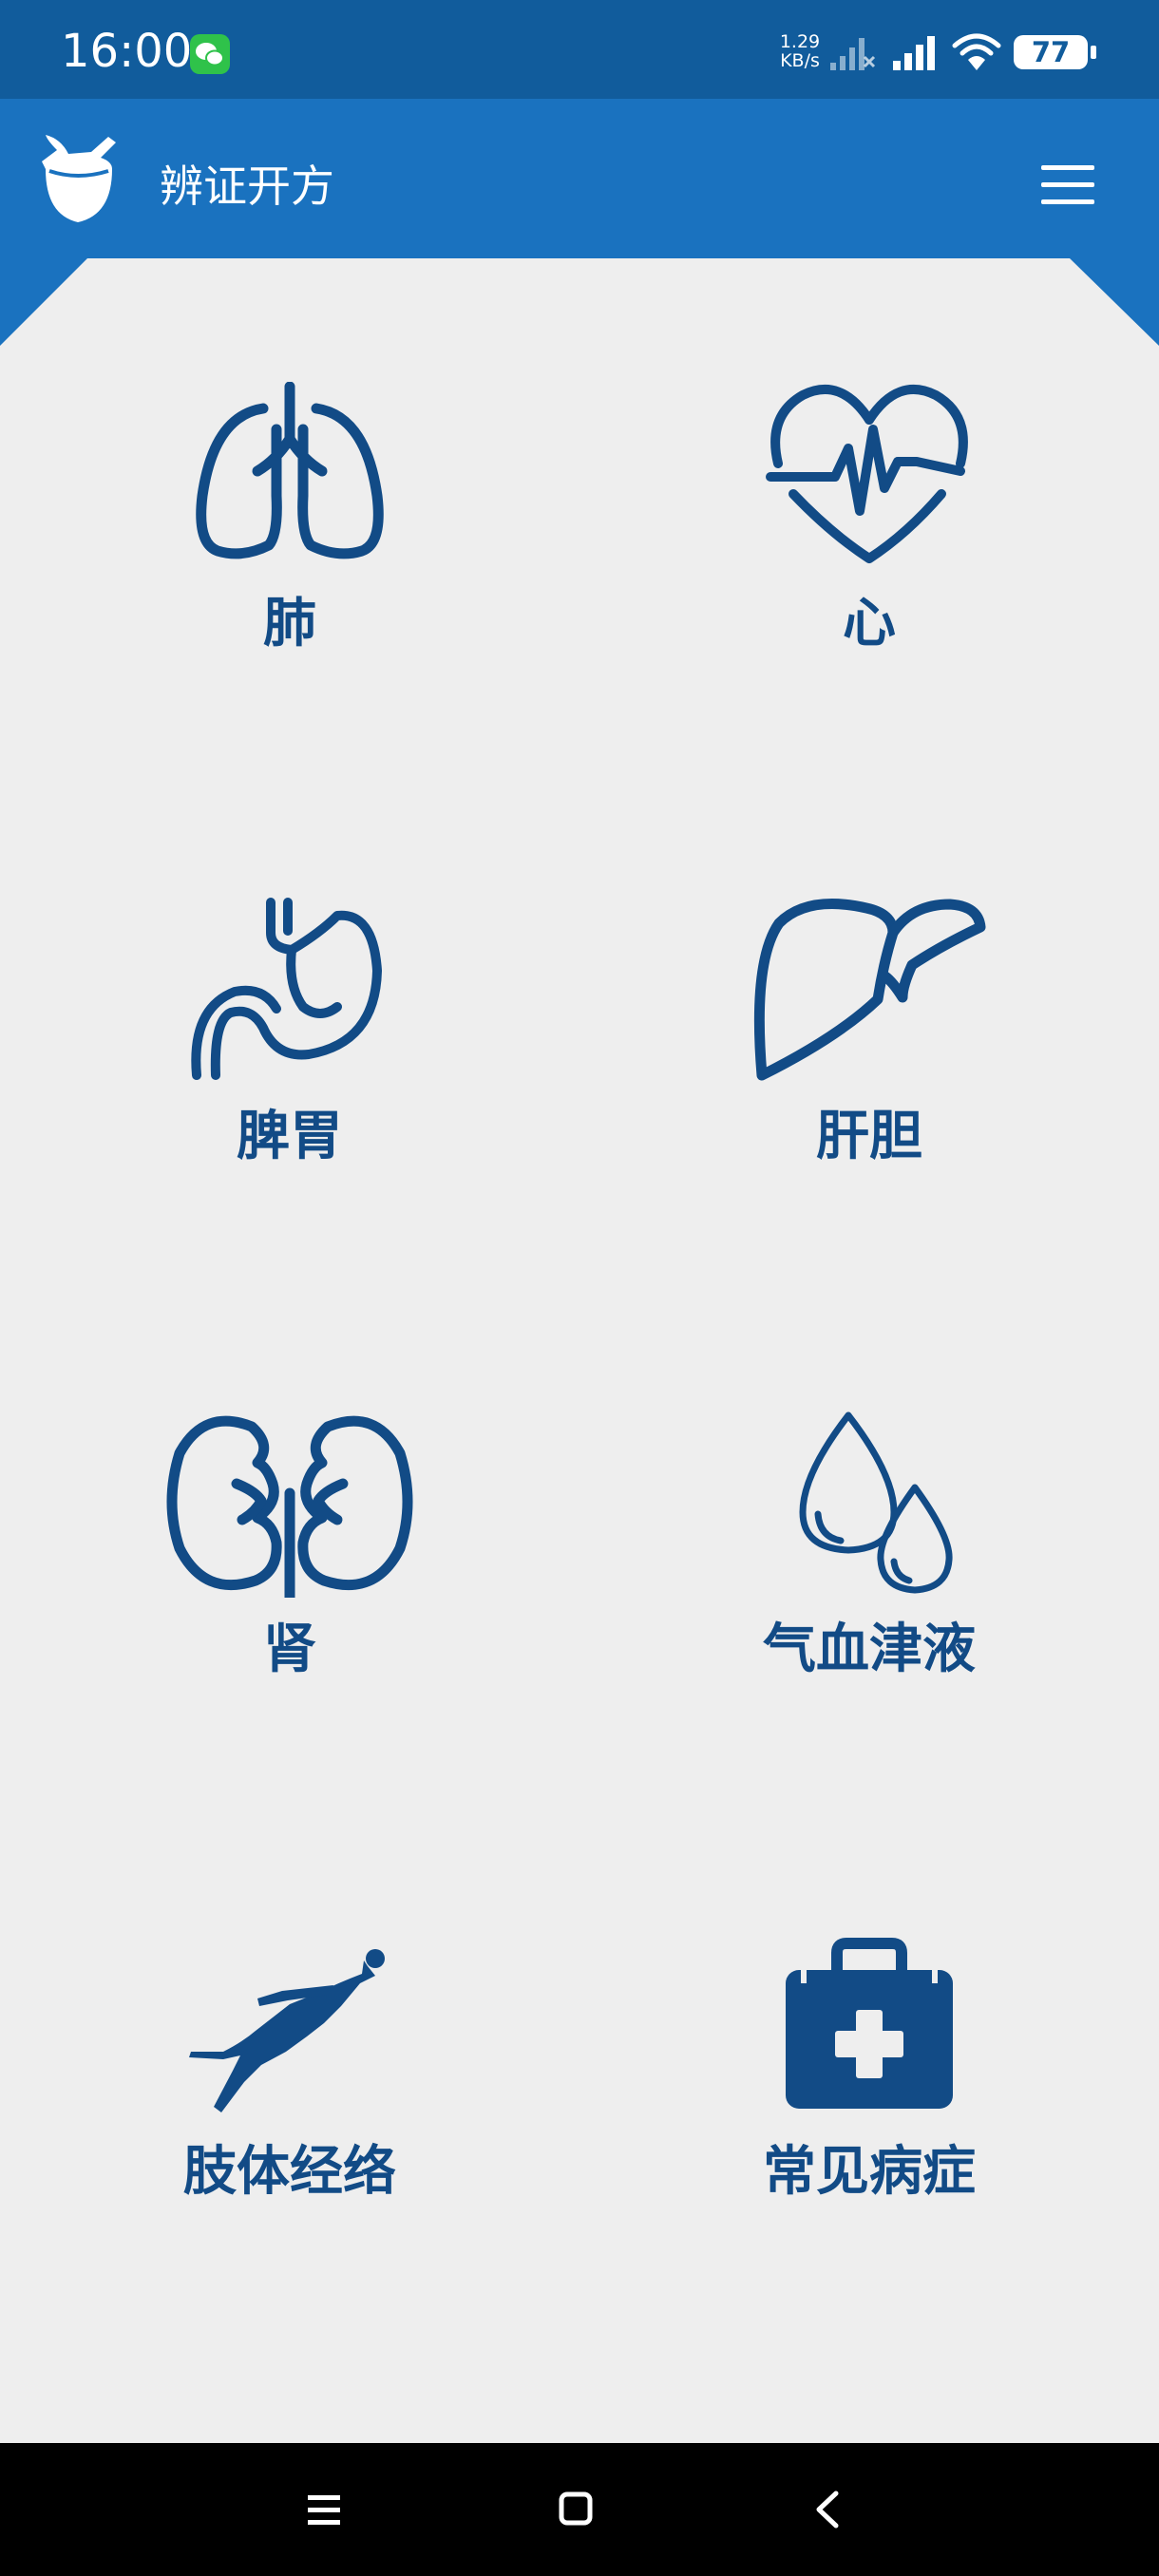 The width and height of the screenshot is (1159, 2576). What do you see at coordinates (800, 60) in the screenshot?
I see `network-speed-unit: KB/s` at bounding box center [800, 60].